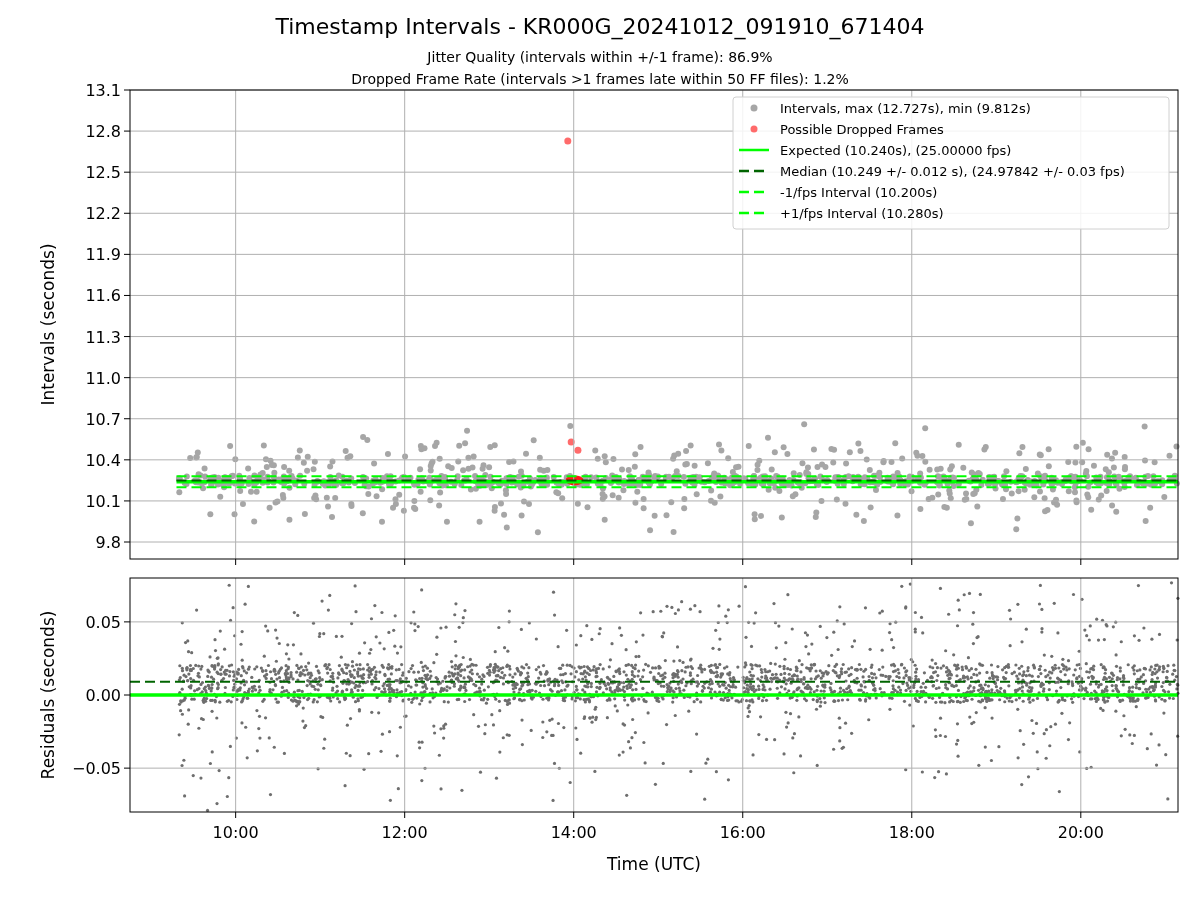  I want to click on x-tick-label: 10:00, so click(235, 832).